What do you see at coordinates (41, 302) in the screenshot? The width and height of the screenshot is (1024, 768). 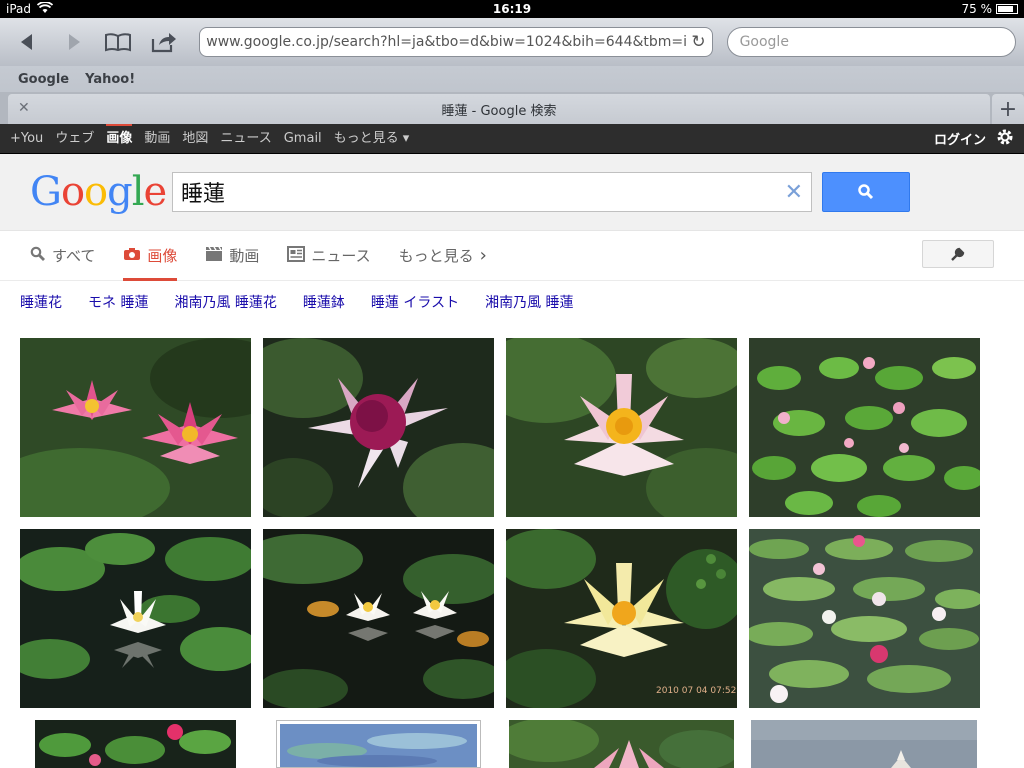 I see `related-link: 睡蓮花` at bounding box center [41, 302].